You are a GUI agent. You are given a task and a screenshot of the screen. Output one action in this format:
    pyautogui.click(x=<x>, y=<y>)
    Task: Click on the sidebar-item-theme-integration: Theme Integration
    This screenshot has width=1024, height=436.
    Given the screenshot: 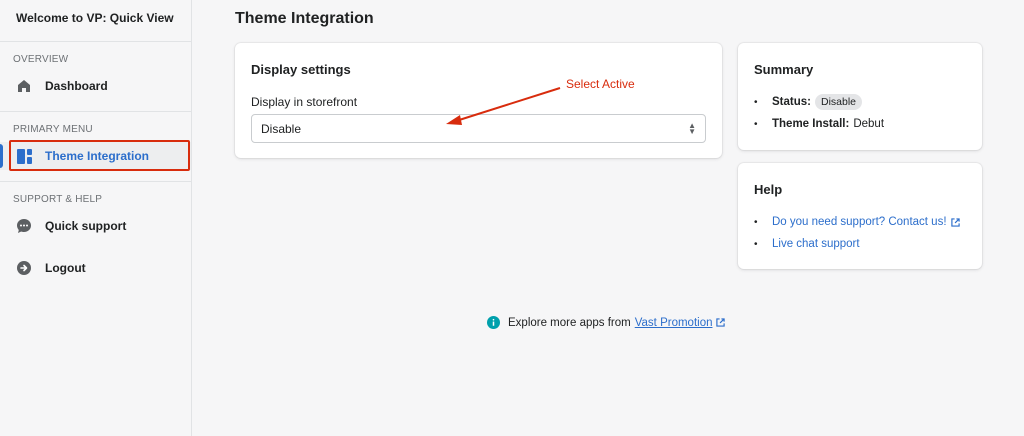 What is the action you would take?
    pyautogui.click(x=95, y=156)
    